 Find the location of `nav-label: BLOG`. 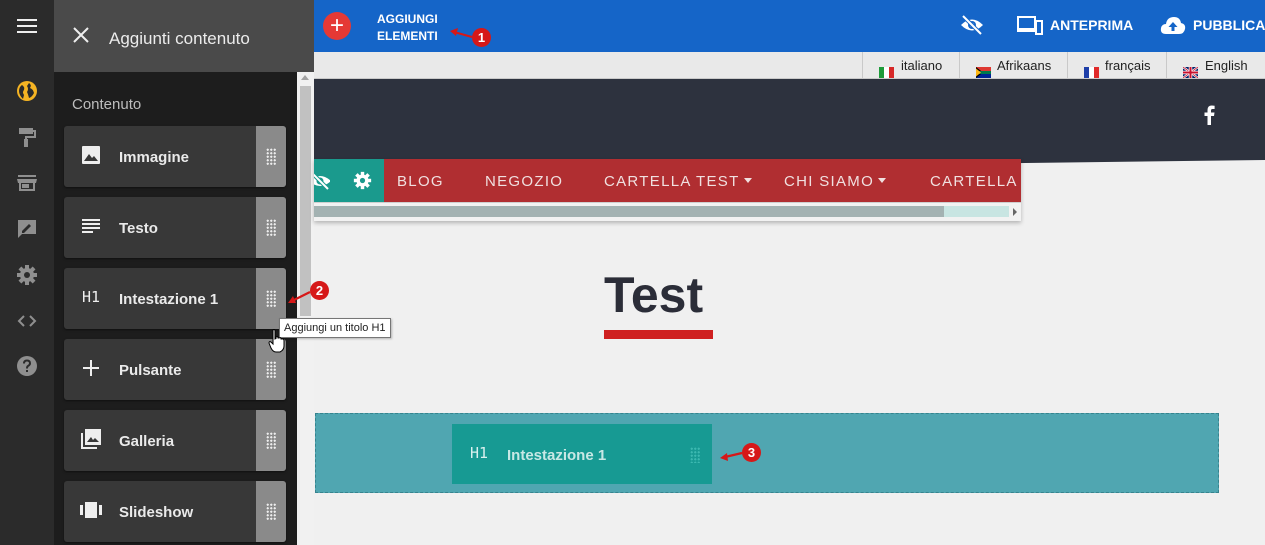

nav-label: BLOG is located at coordinates (420, 181).